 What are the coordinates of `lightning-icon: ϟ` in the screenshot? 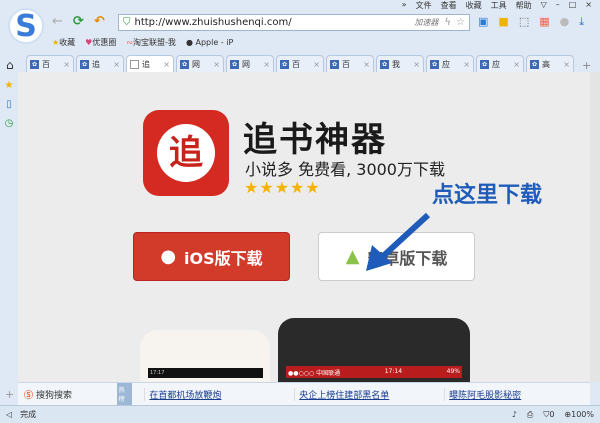 It's located at (447, 22).